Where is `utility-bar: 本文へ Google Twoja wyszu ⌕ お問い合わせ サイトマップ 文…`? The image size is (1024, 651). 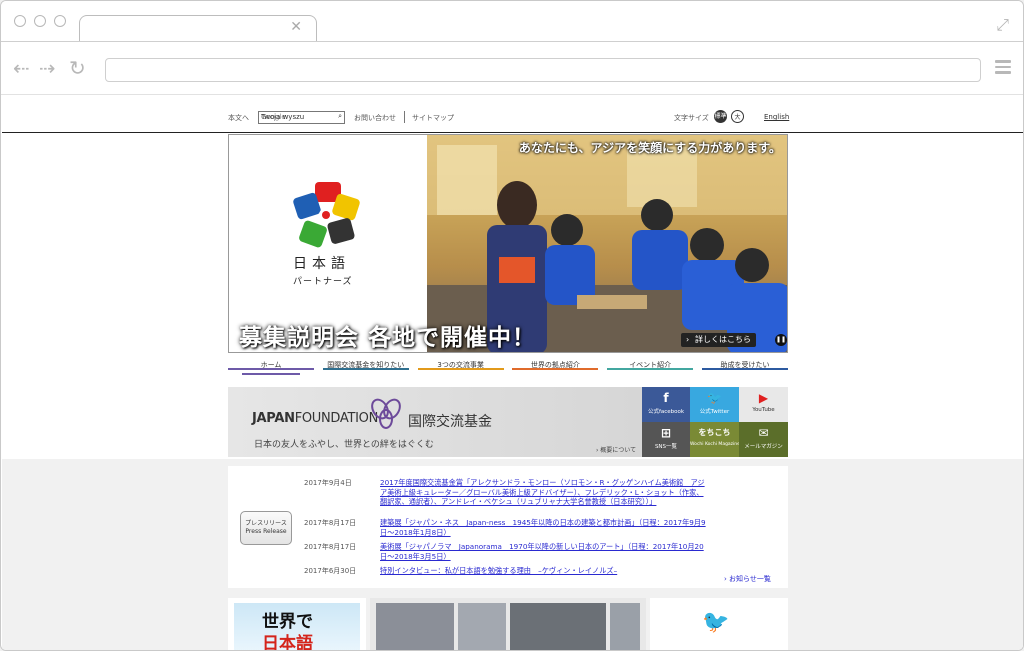 utility-bar: 本文へ Google Twoja wyszu ⌕ お問い合わせ サイトマップ 文… is located at coordinates (508, 119).